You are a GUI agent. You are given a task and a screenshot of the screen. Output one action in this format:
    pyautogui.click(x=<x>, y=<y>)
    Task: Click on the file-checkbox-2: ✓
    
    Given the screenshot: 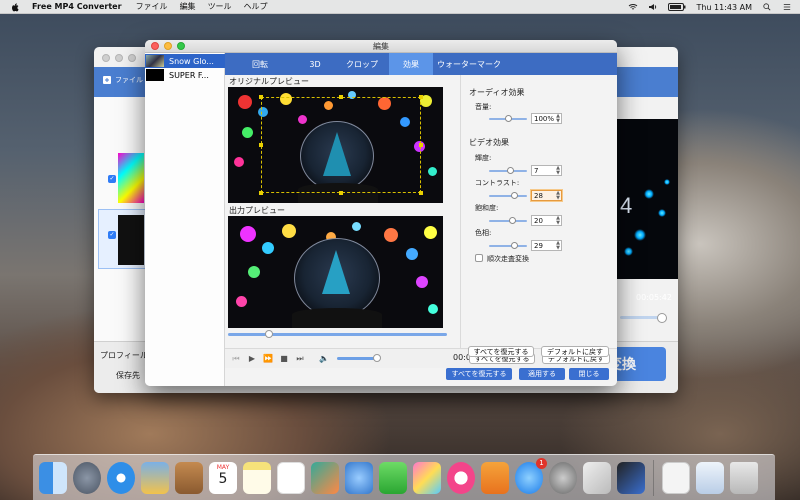 What is the action you would take?
    pyautogui.click(x=112, y=235)
    